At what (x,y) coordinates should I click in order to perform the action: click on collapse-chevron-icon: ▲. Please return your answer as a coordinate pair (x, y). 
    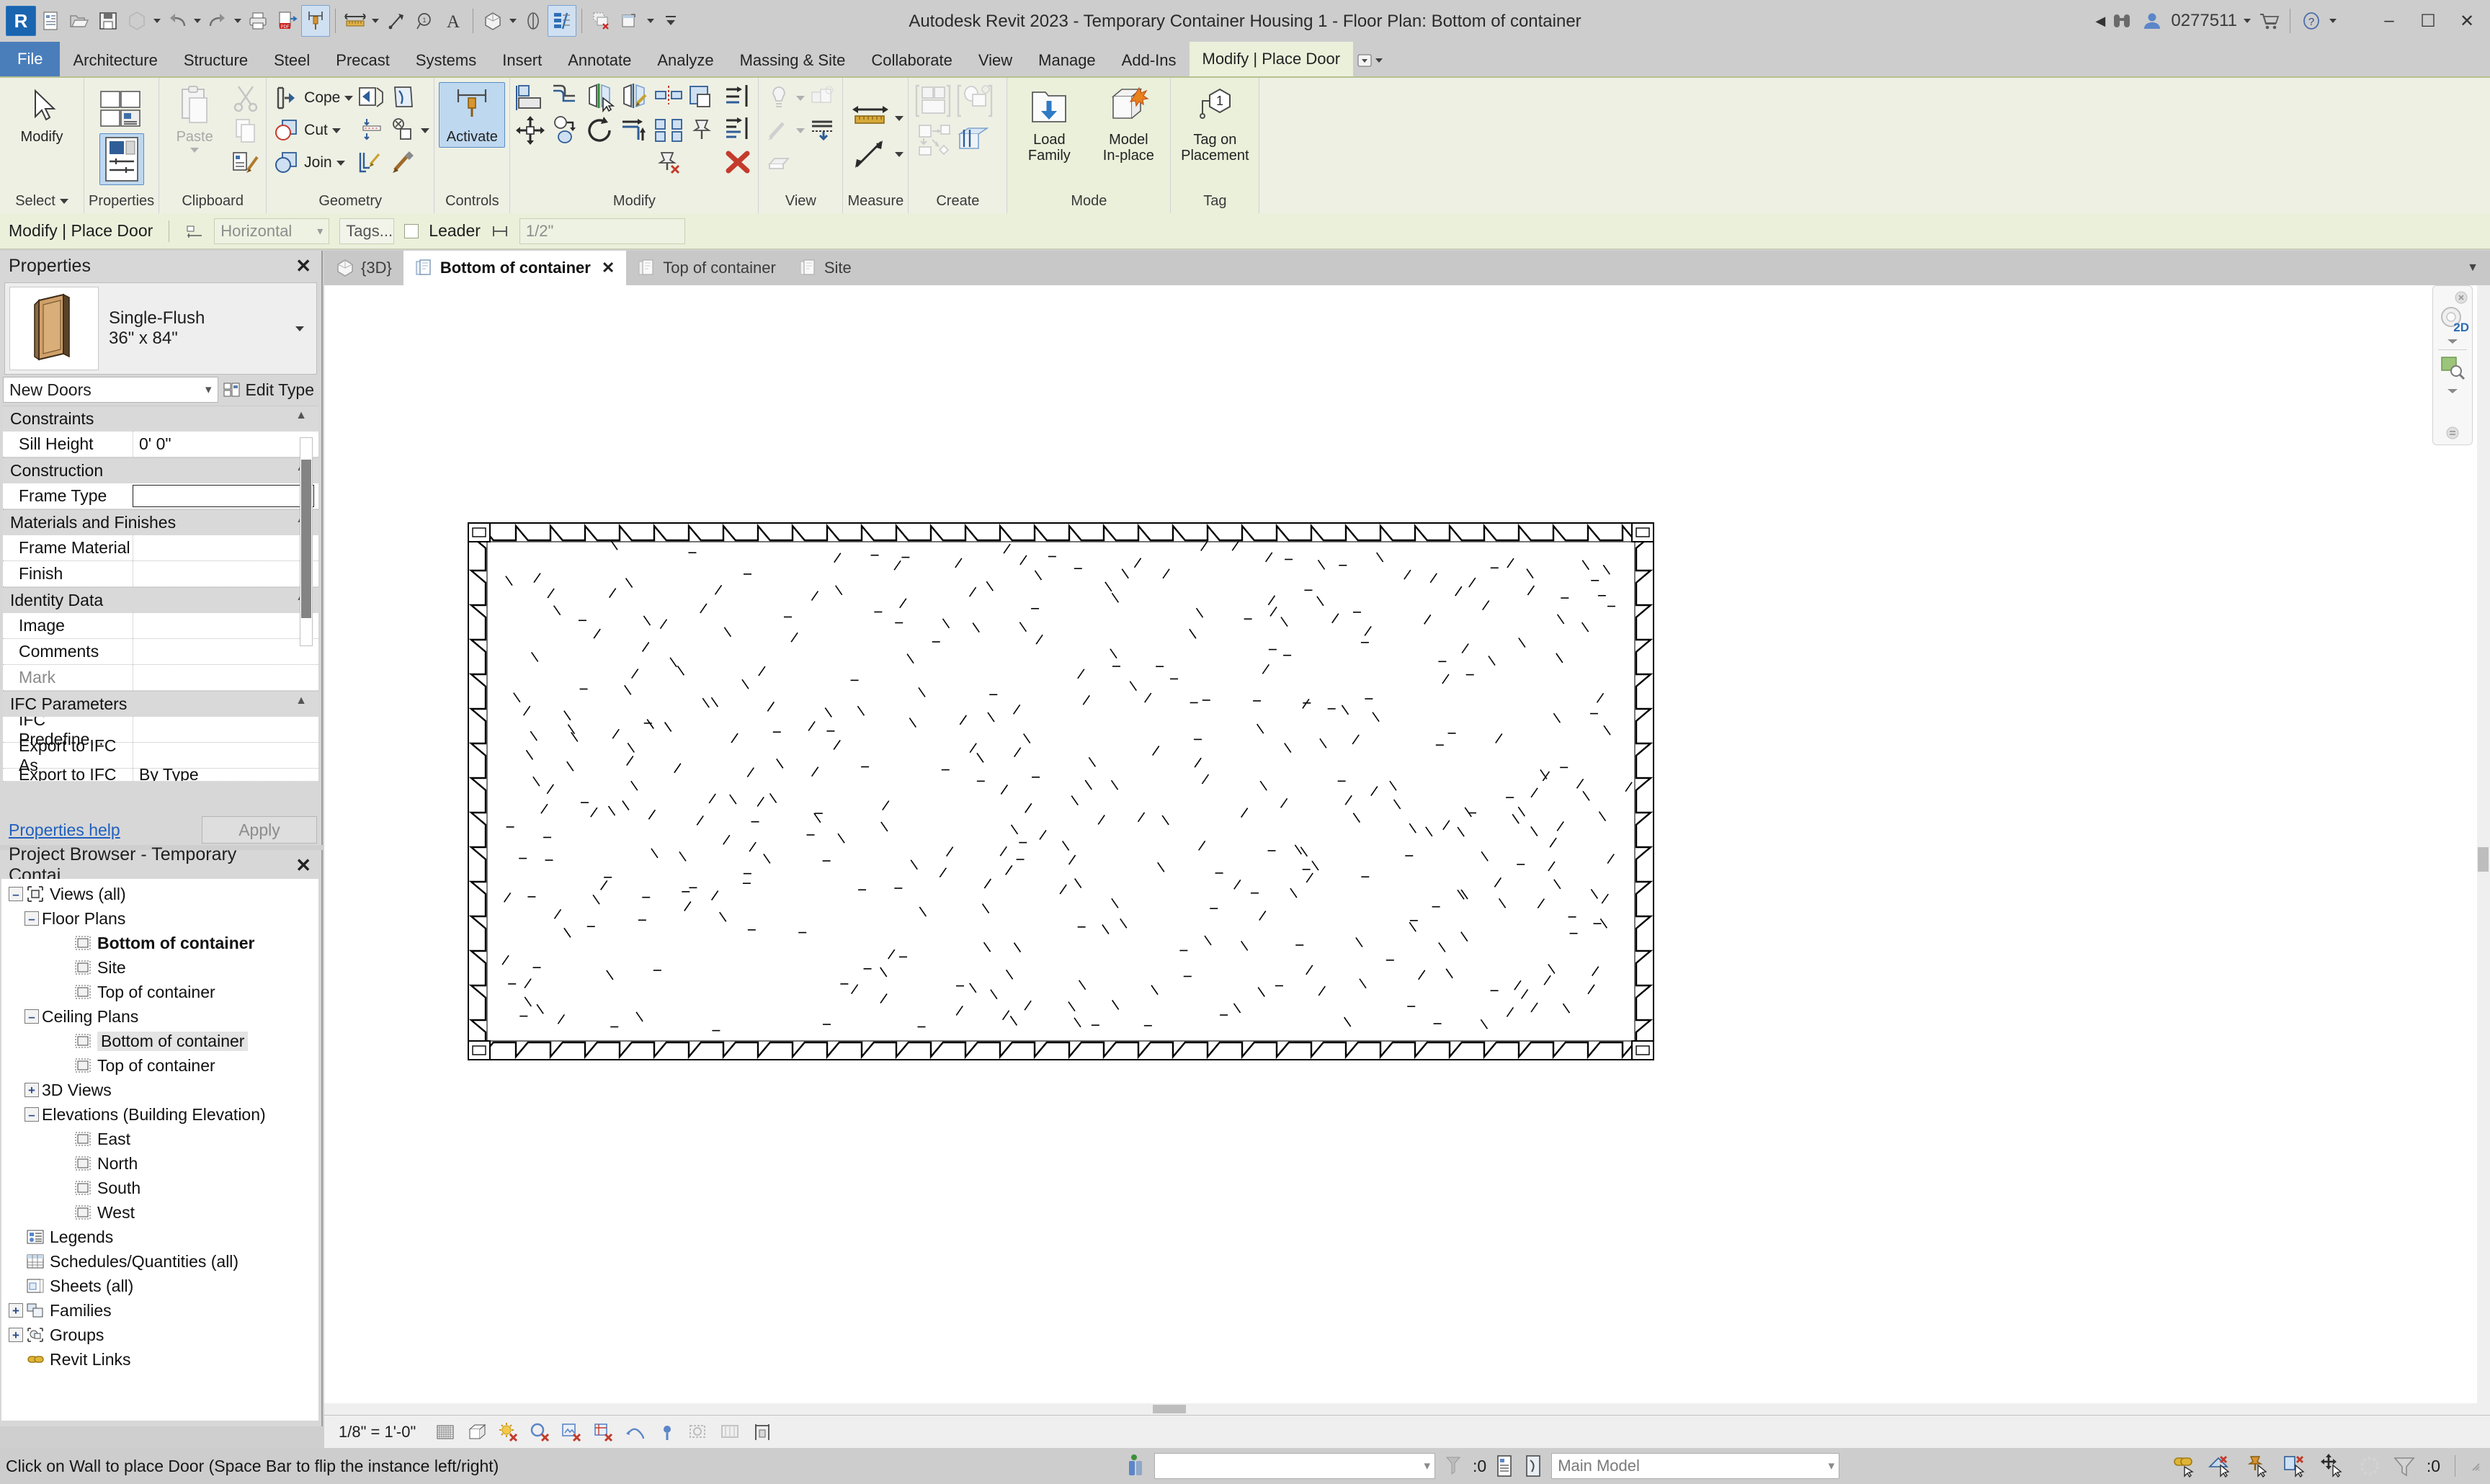
    Looking at the image, I should click on (301, 701).